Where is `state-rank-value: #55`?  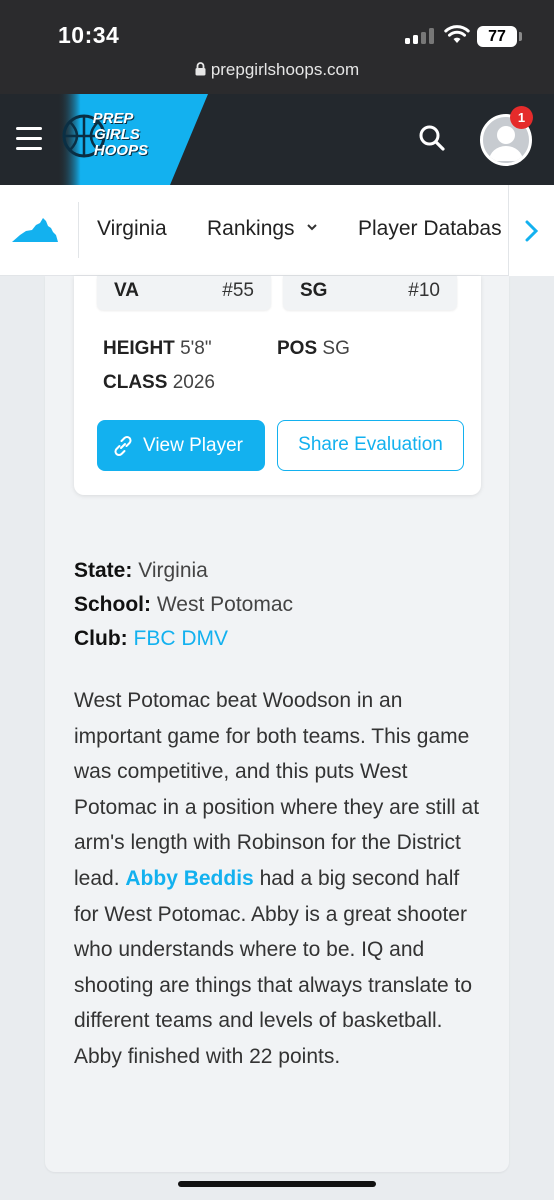
state-rank-value: #55 is located at coordinates (238, 290).